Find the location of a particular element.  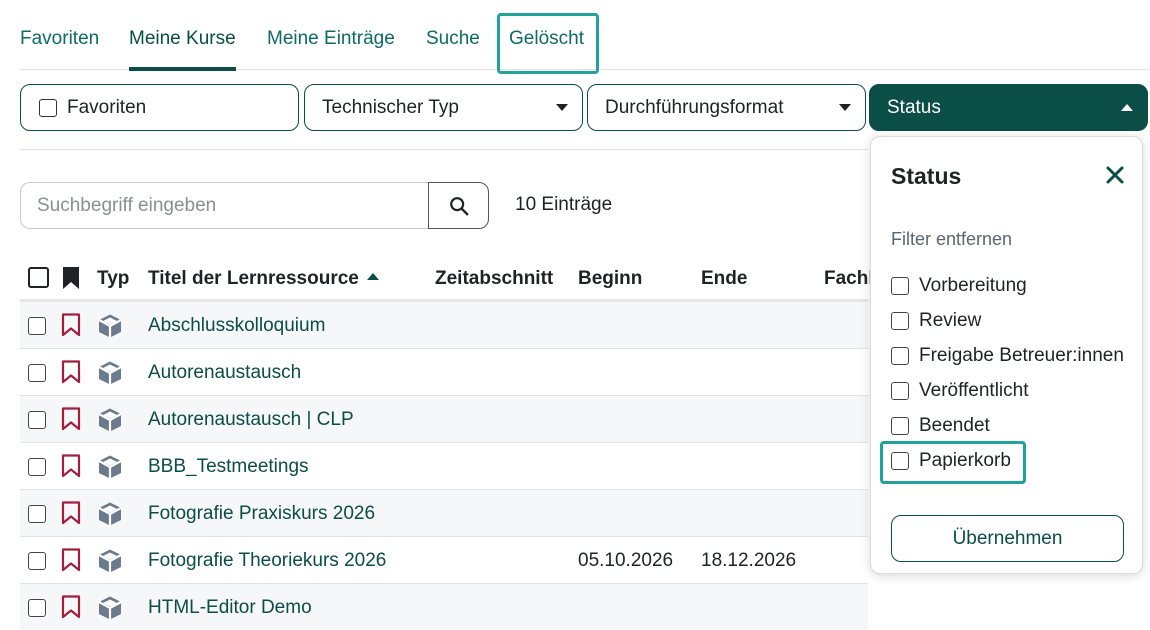

column-zeitabschnitt: Zeitabschnitt is located at coordinates (494, 279).